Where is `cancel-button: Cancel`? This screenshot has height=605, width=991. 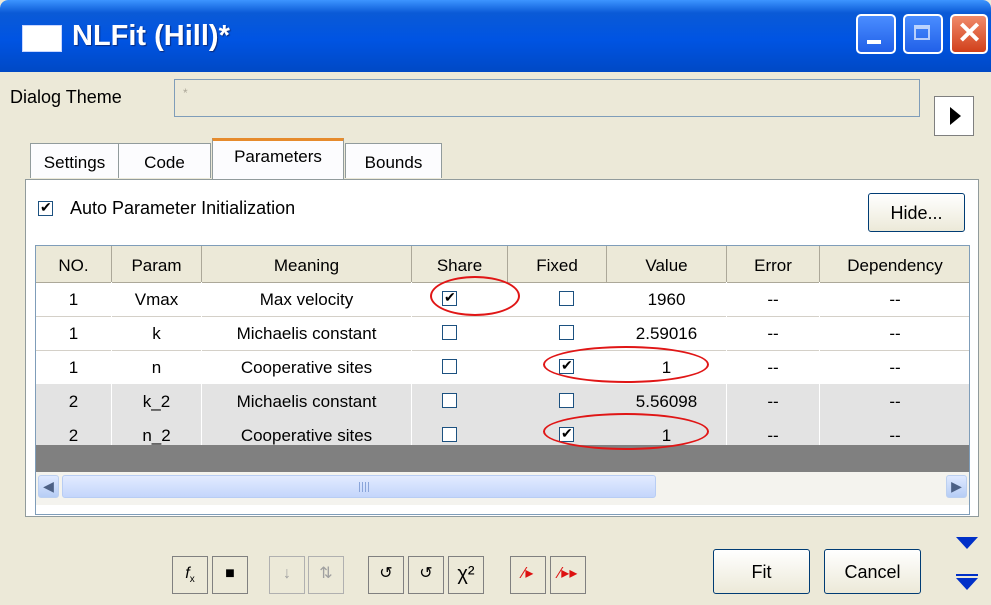 cancel-button: Cancel is located at coordinates (872, 571).